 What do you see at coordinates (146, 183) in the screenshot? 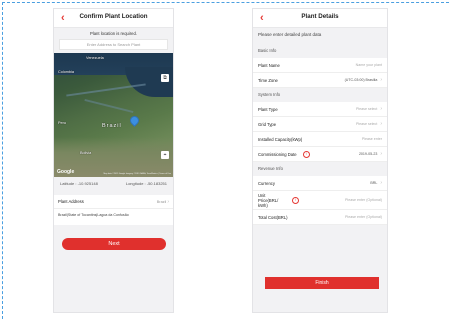
I see `longitude-value: Longitude : -50.183251` at bounding box center [146, 183].